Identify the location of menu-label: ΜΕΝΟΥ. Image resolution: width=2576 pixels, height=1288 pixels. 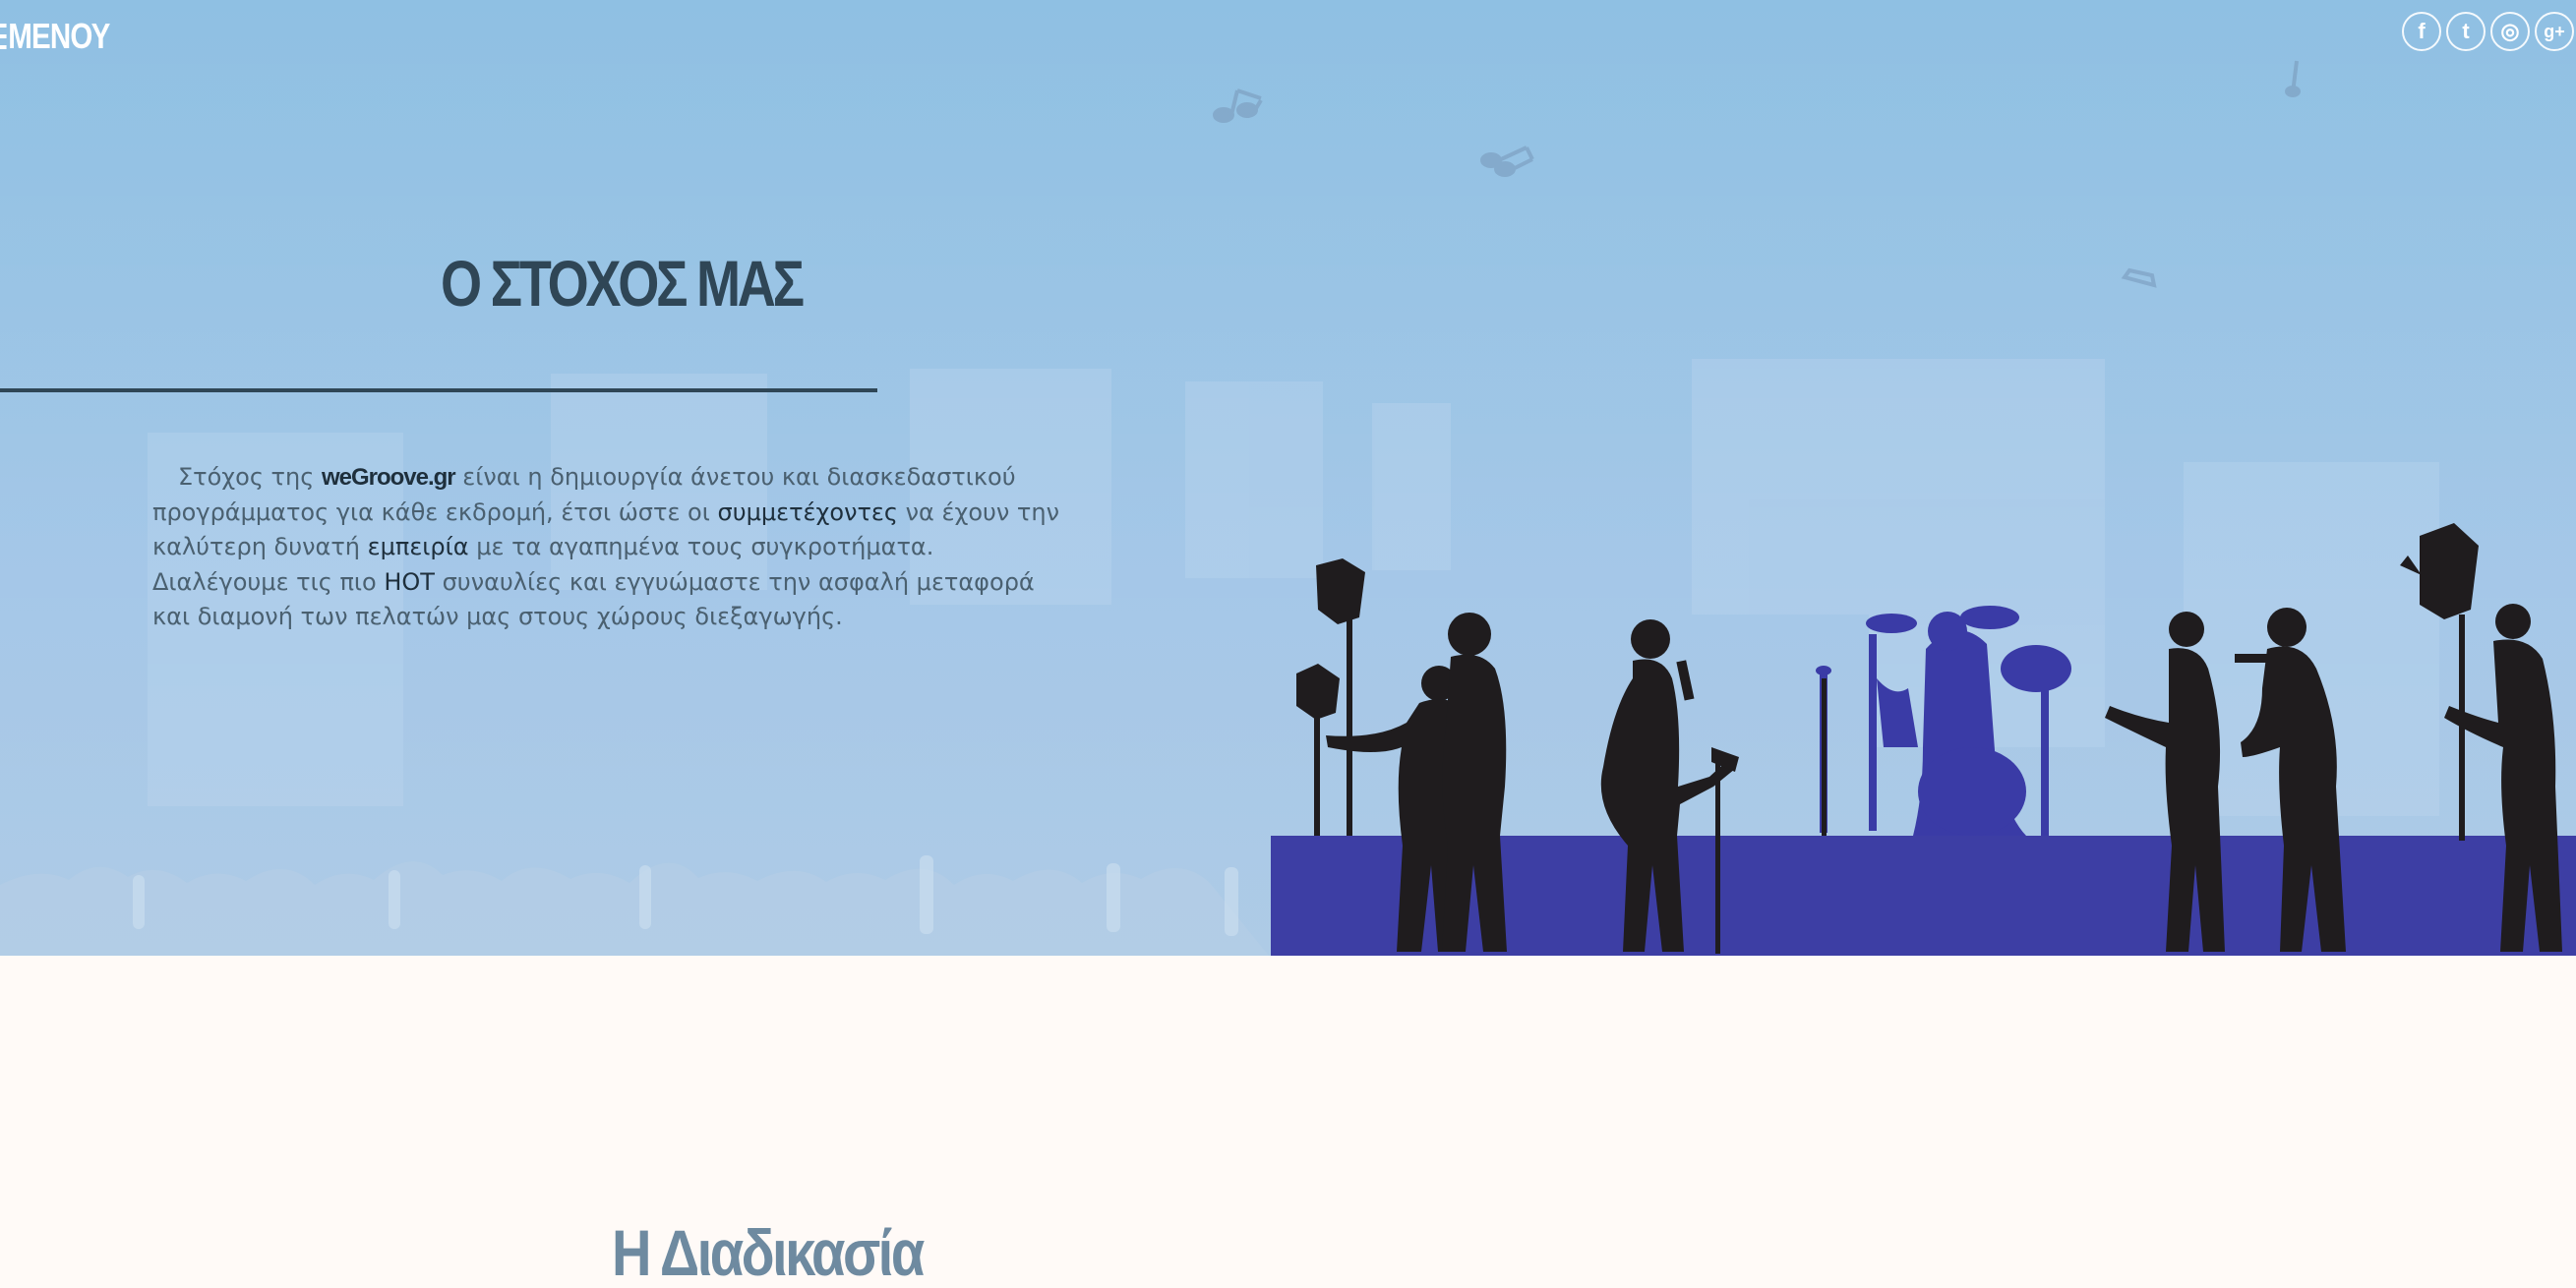
(59, 36).